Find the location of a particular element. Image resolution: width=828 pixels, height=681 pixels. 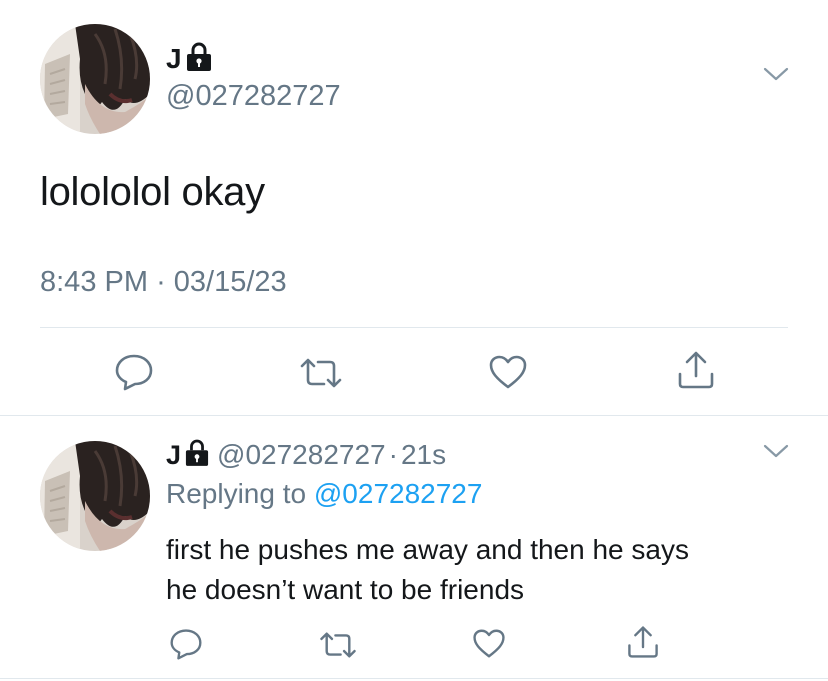

replying-to-handle-link: @027282727 is located at coordinates (398, 493).